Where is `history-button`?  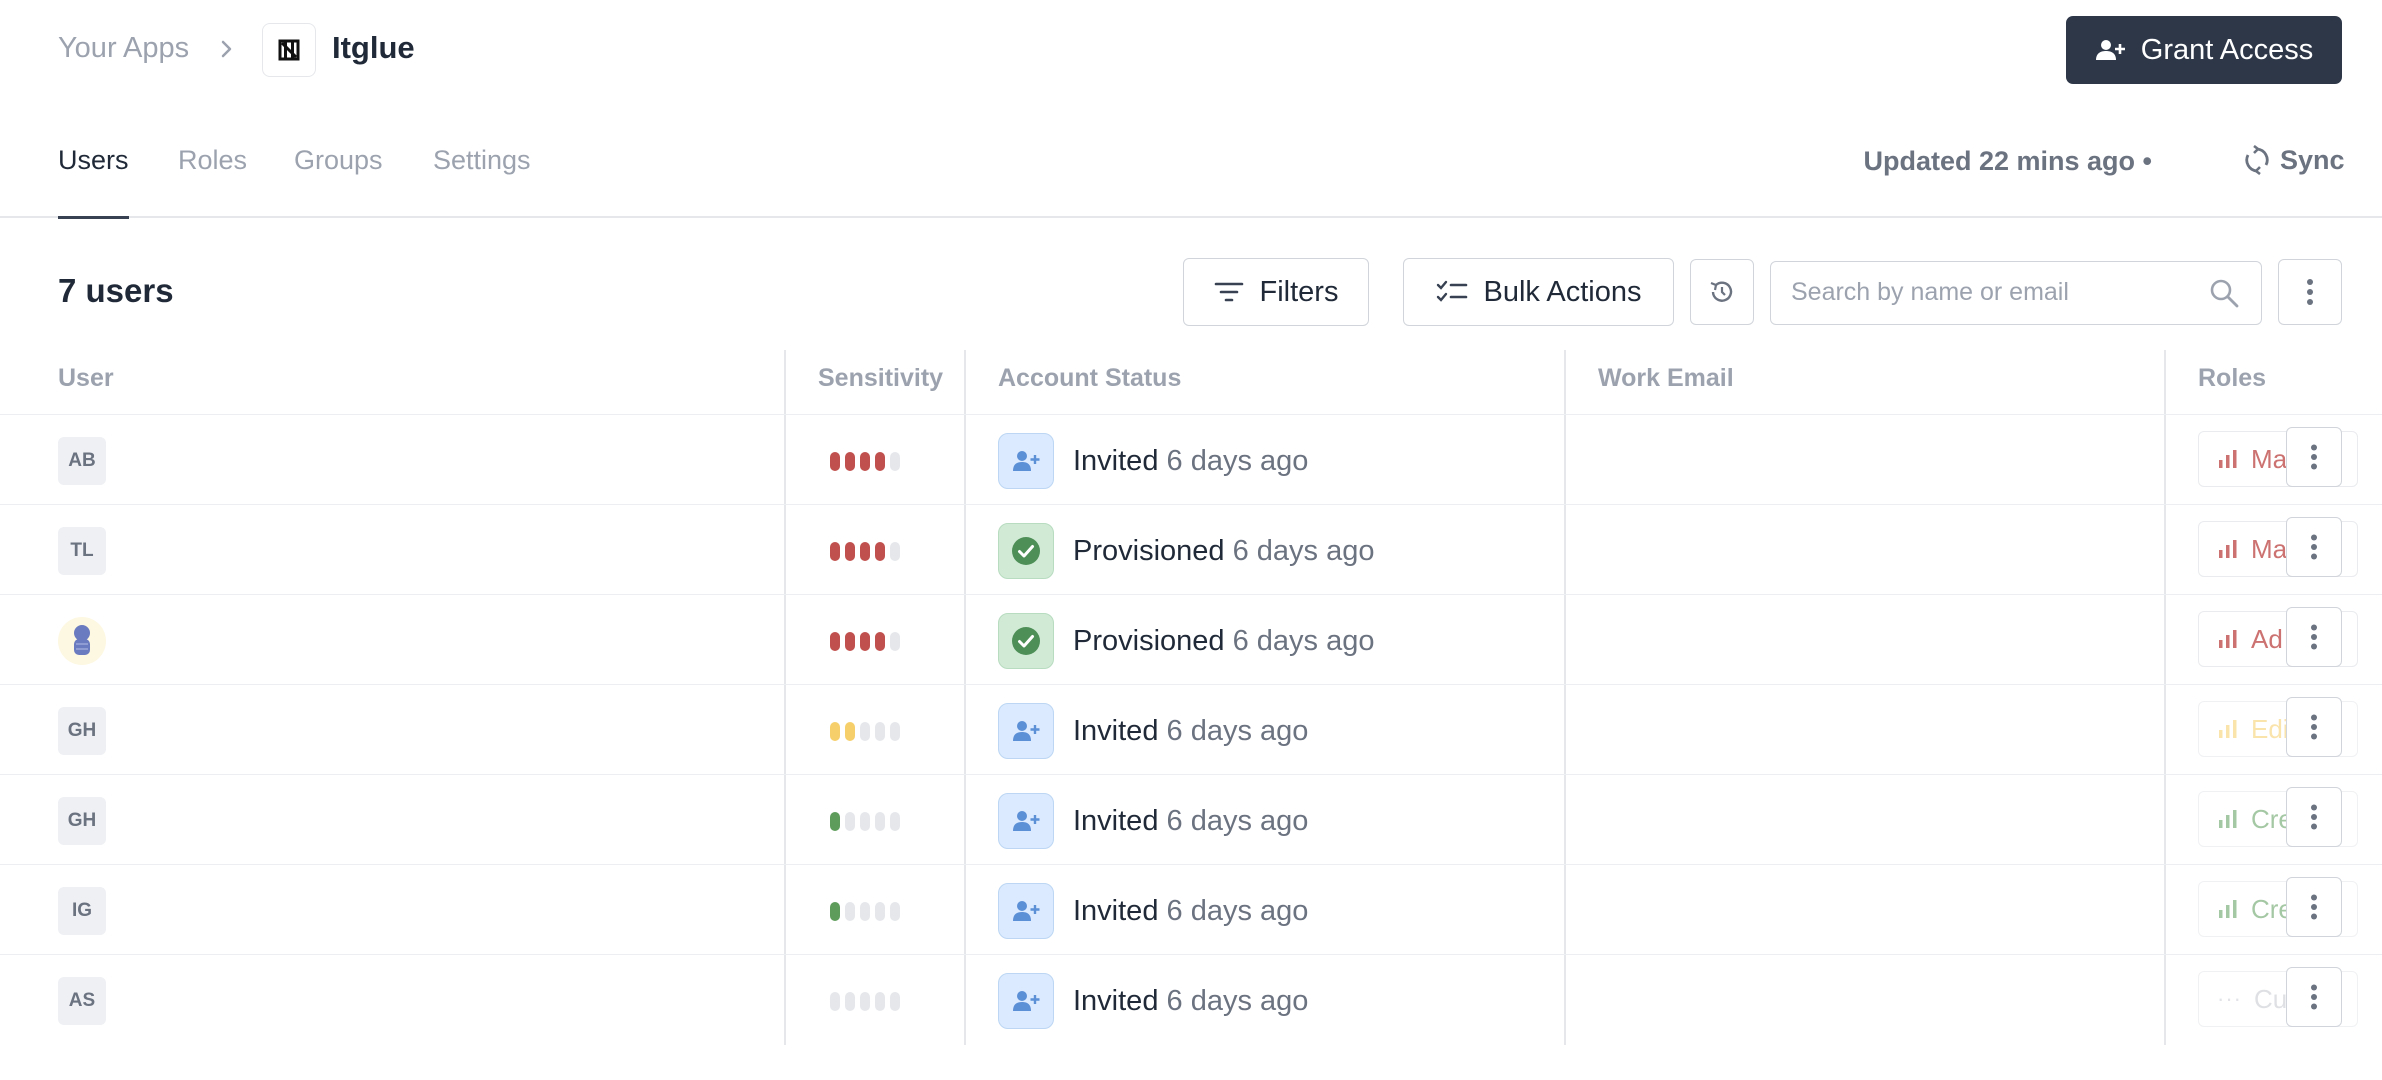
history-button is located at coordinates (1722, 292).